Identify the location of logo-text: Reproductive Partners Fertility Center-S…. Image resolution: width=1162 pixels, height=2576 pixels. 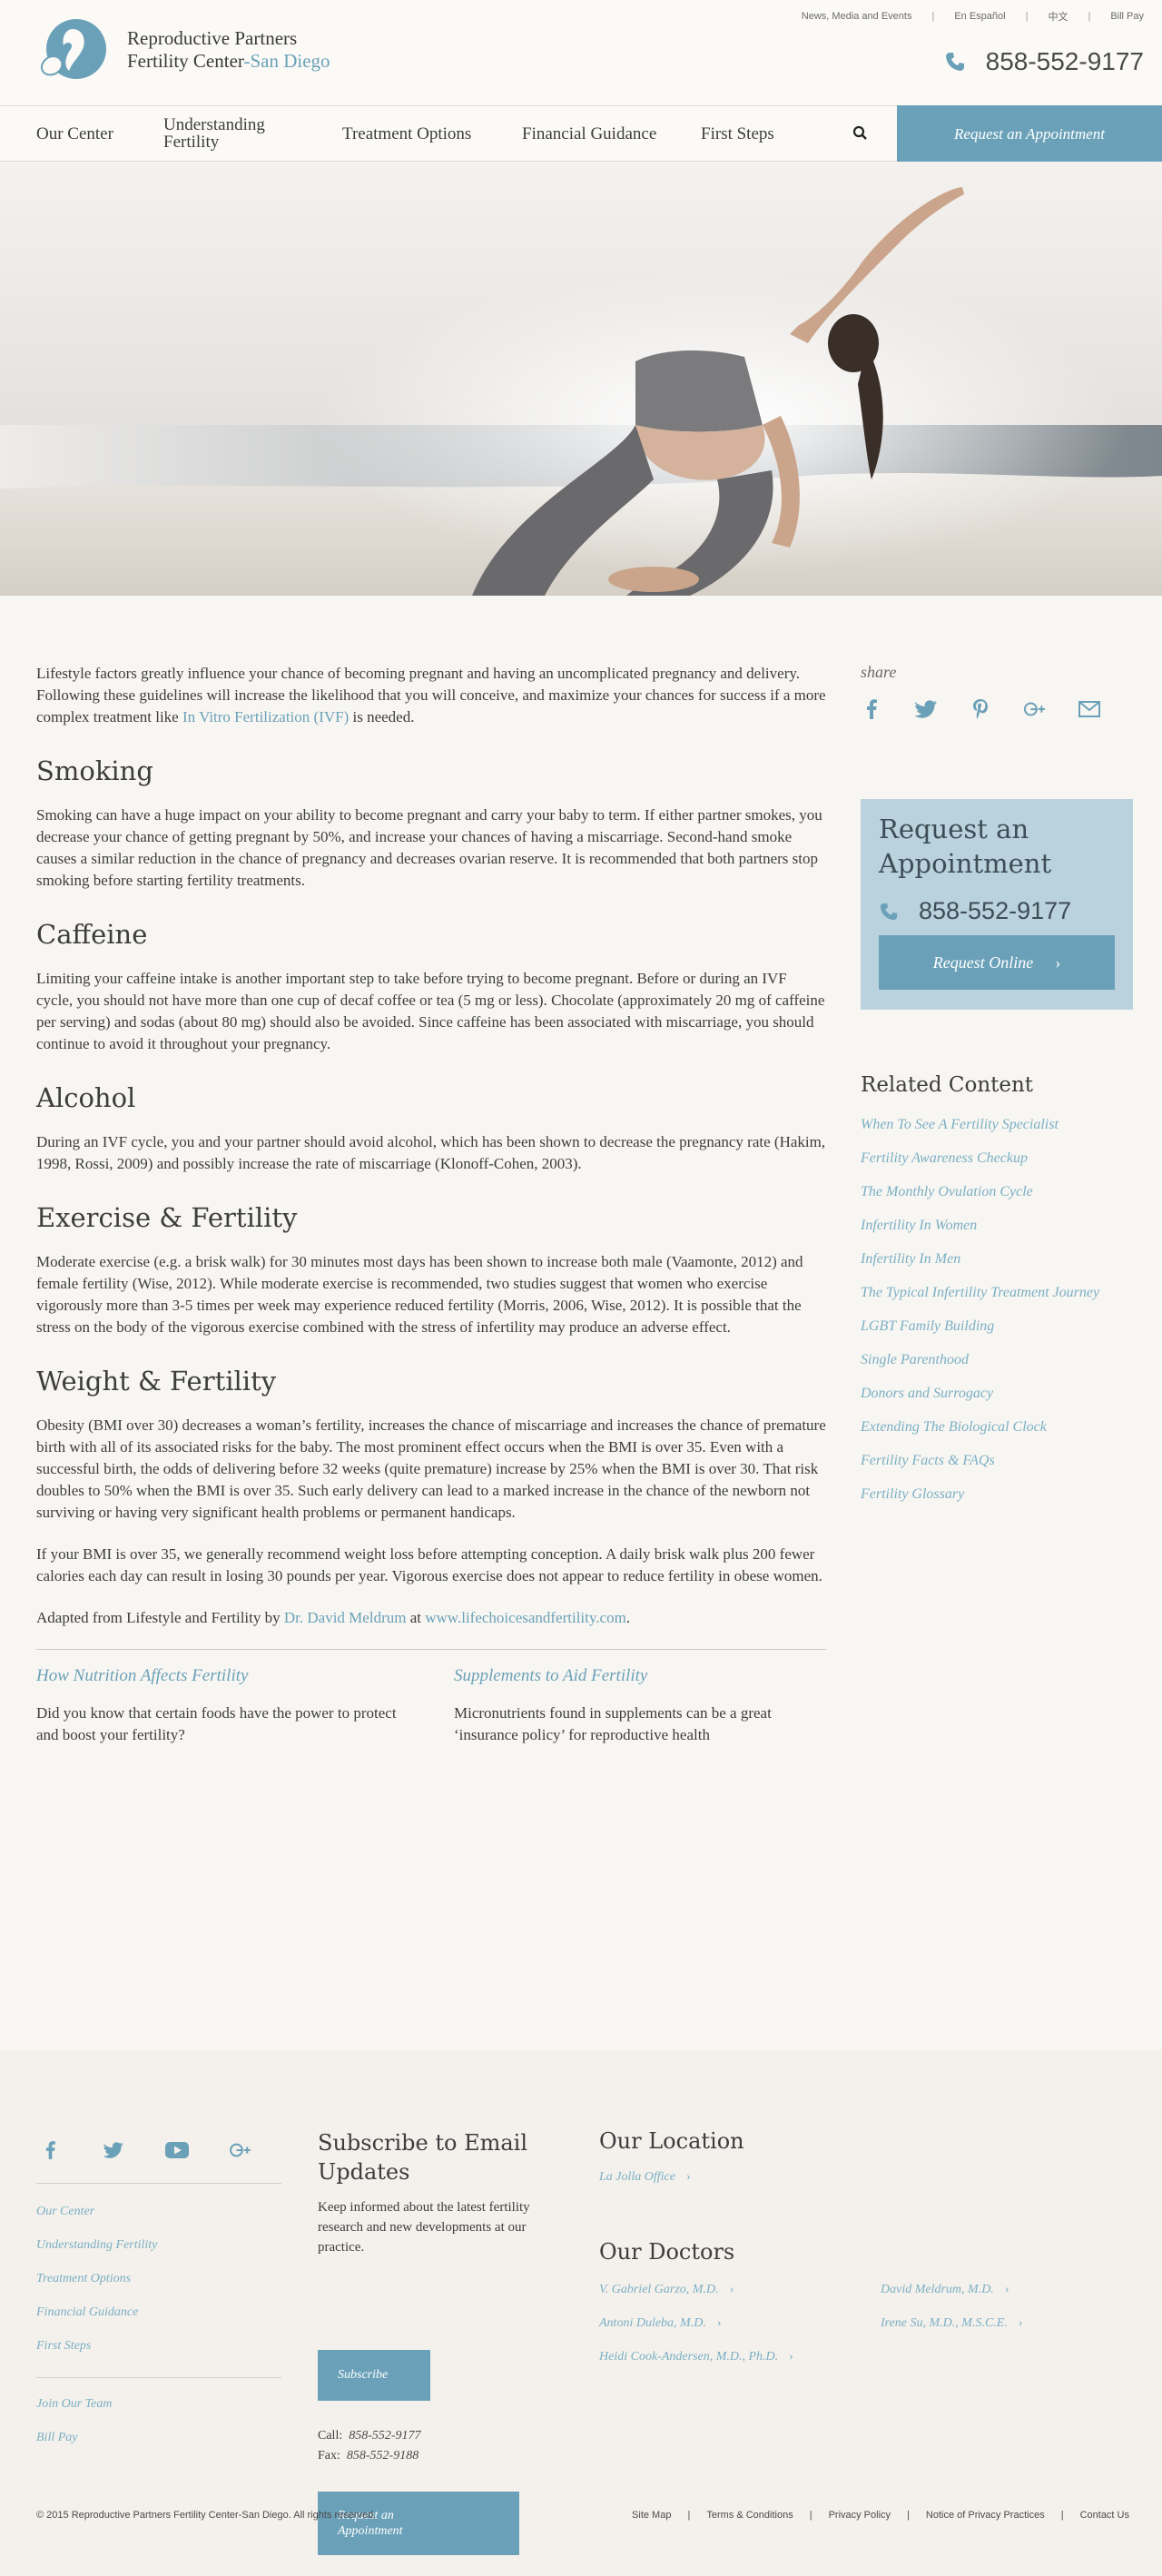
(228, 50).